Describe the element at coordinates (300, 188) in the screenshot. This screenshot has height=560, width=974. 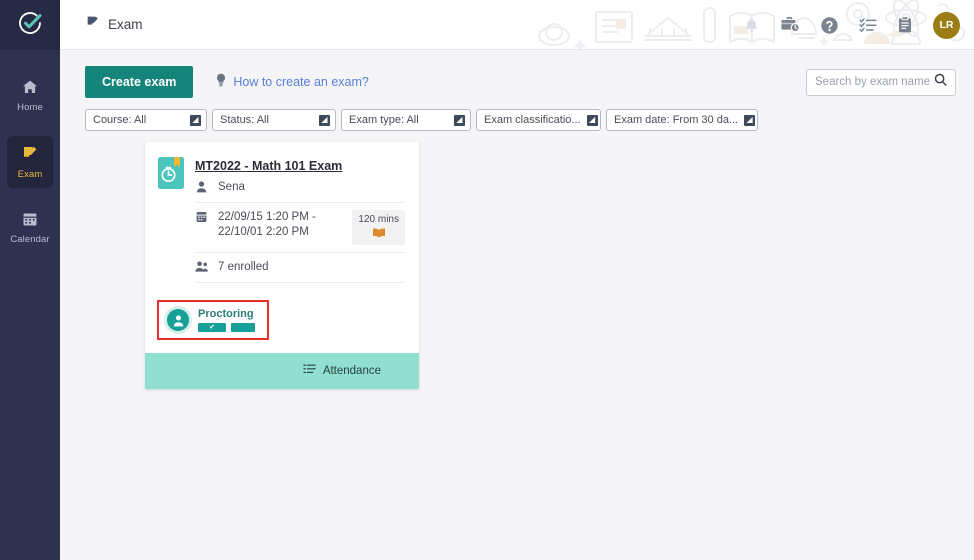
I see `exam-owner-row: Sena` at that location.